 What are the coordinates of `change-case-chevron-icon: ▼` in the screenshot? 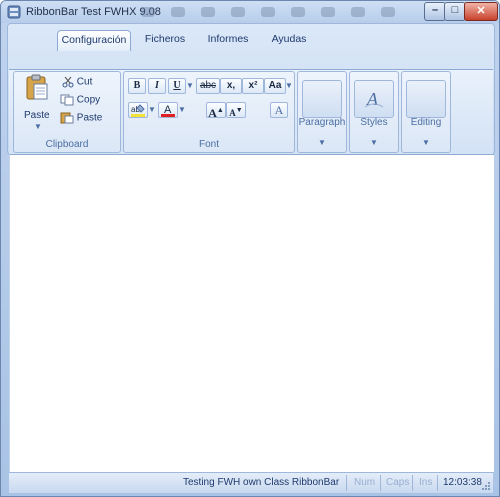 It's located at (289, 85).